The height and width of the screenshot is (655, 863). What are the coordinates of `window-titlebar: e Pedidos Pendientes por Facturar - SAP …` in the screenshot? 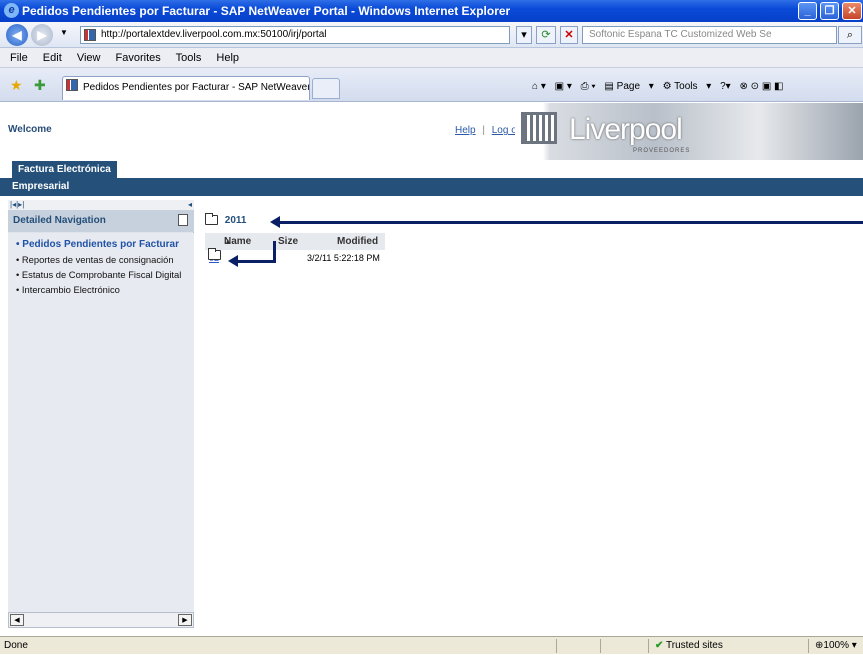 It's located at (431, 11).